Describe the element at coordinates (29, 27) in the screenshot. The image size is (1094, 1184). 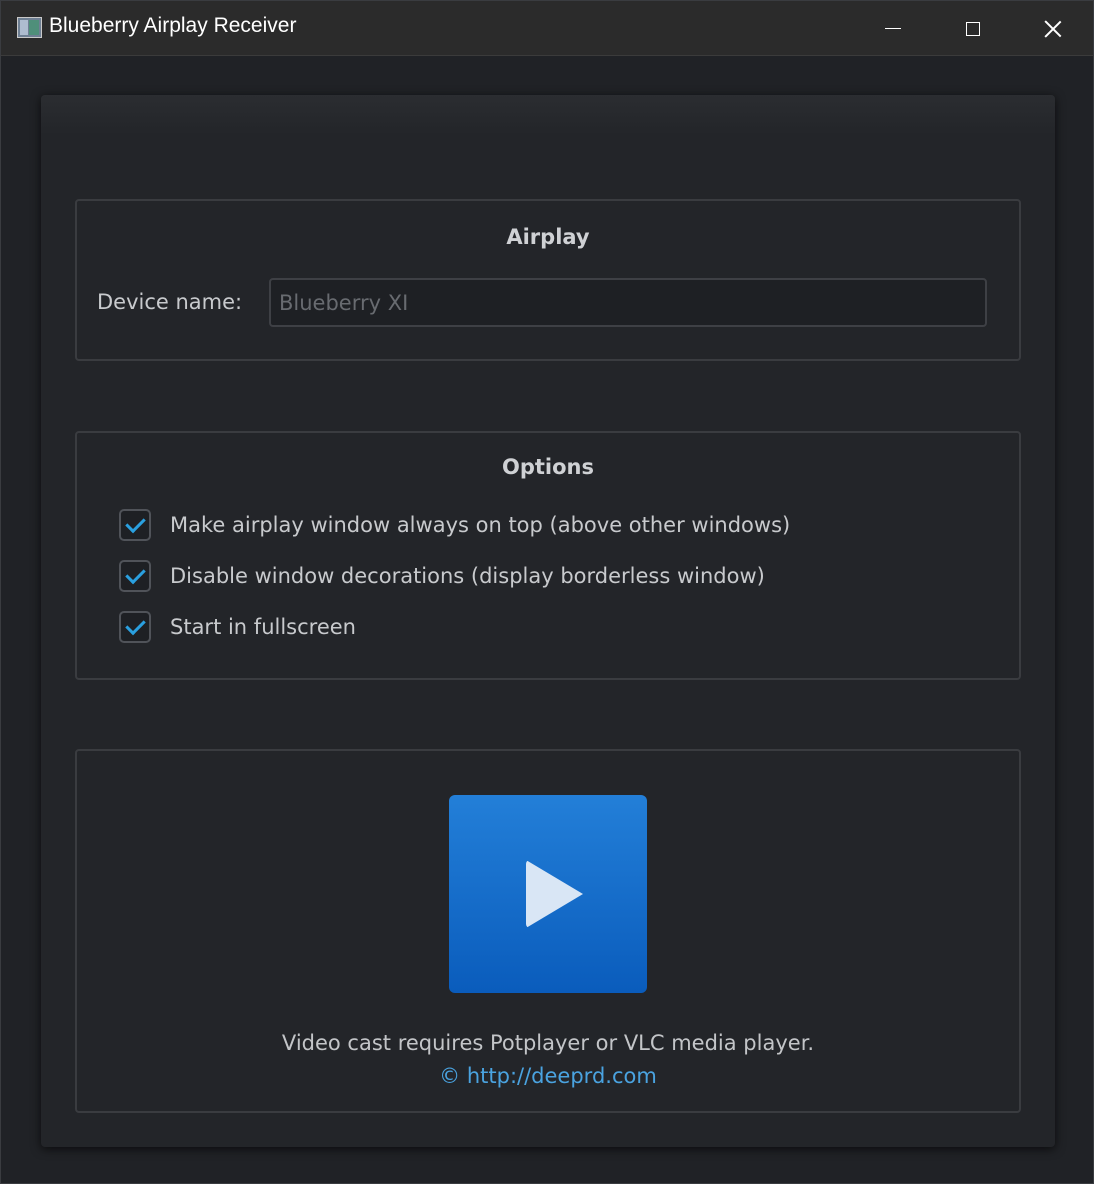
I see `app-icon` at that location.